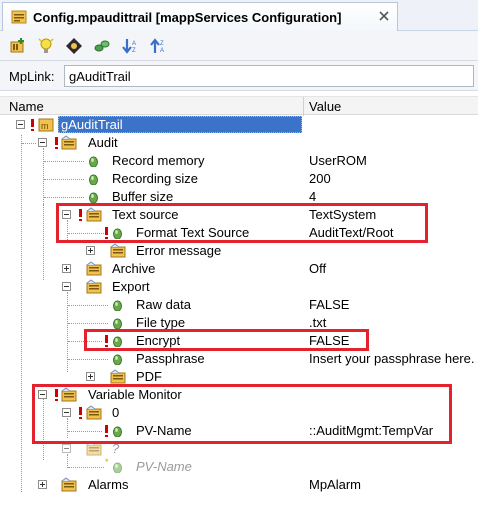 This screenshot has height=527, width=478. I want to click on link-icon, so click(102, 45).